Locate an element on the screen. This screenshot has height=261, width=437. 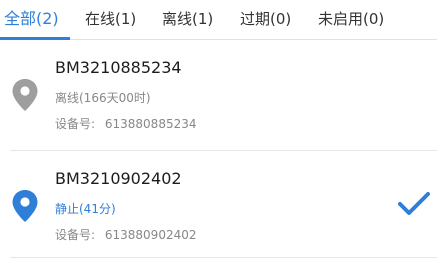
tab-inactive: 未启用(0) is located at coordinates (351, 19).